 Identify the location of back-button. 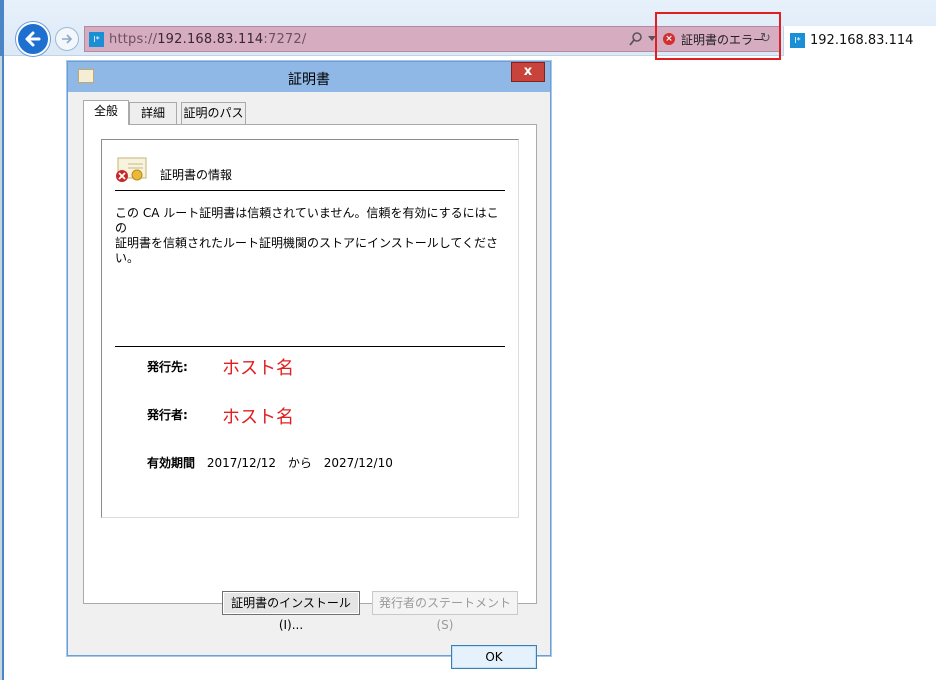
(33, 39).